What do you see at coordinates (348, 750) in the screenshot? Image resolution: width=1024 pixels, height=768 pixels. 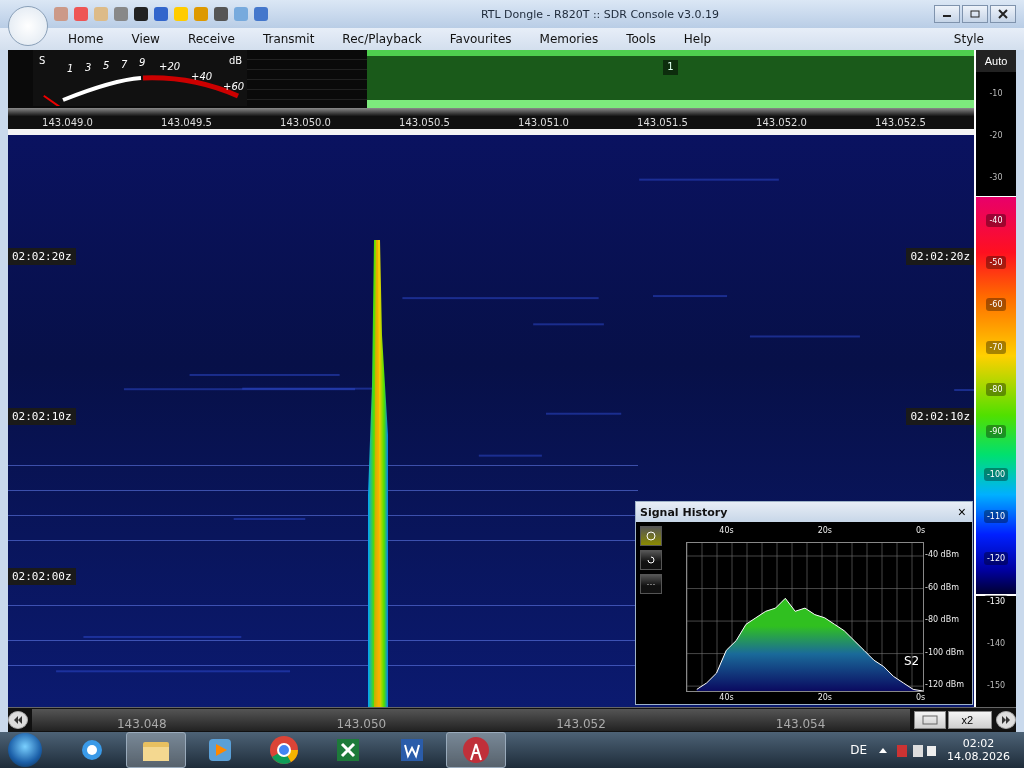 I see `spreadsheet-icon` at bounding box center [348, 750].